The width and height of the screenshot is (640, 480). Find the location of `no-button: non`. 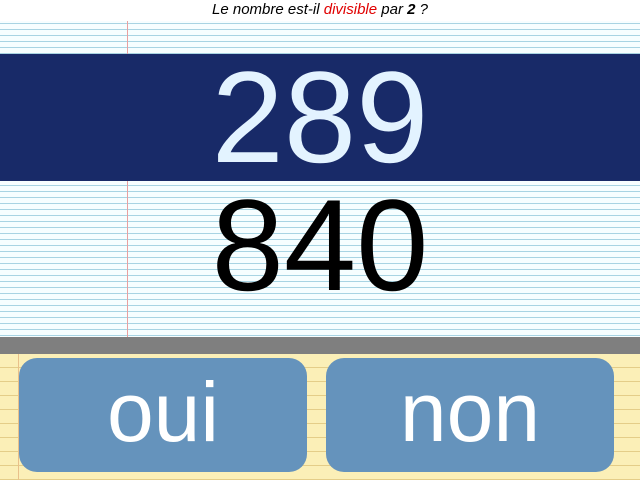

no-button: non is located at coordinates (470, 415).